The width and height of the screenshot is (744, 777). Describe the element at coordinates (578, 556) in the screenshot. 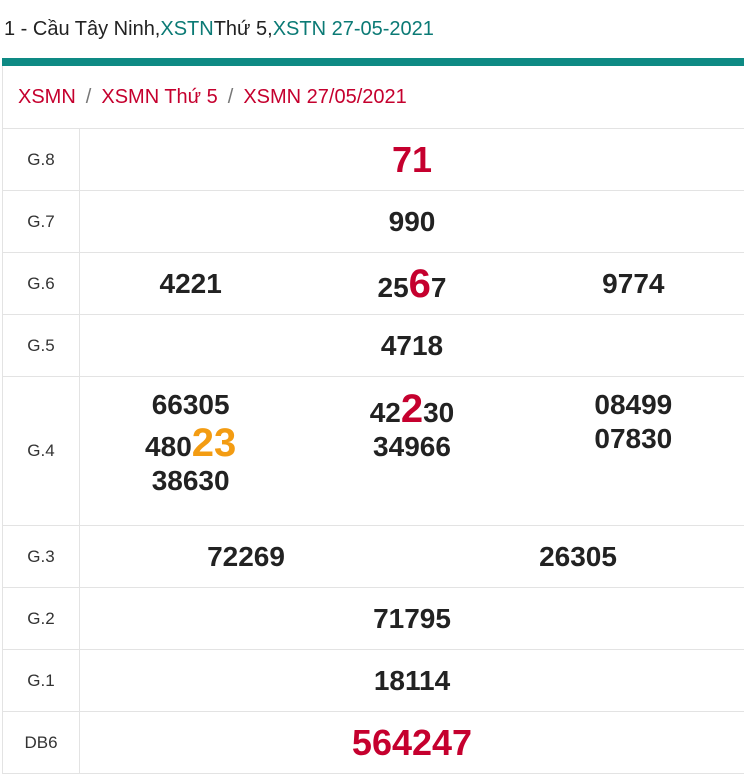

I see `prize-number: 26305` at that location.